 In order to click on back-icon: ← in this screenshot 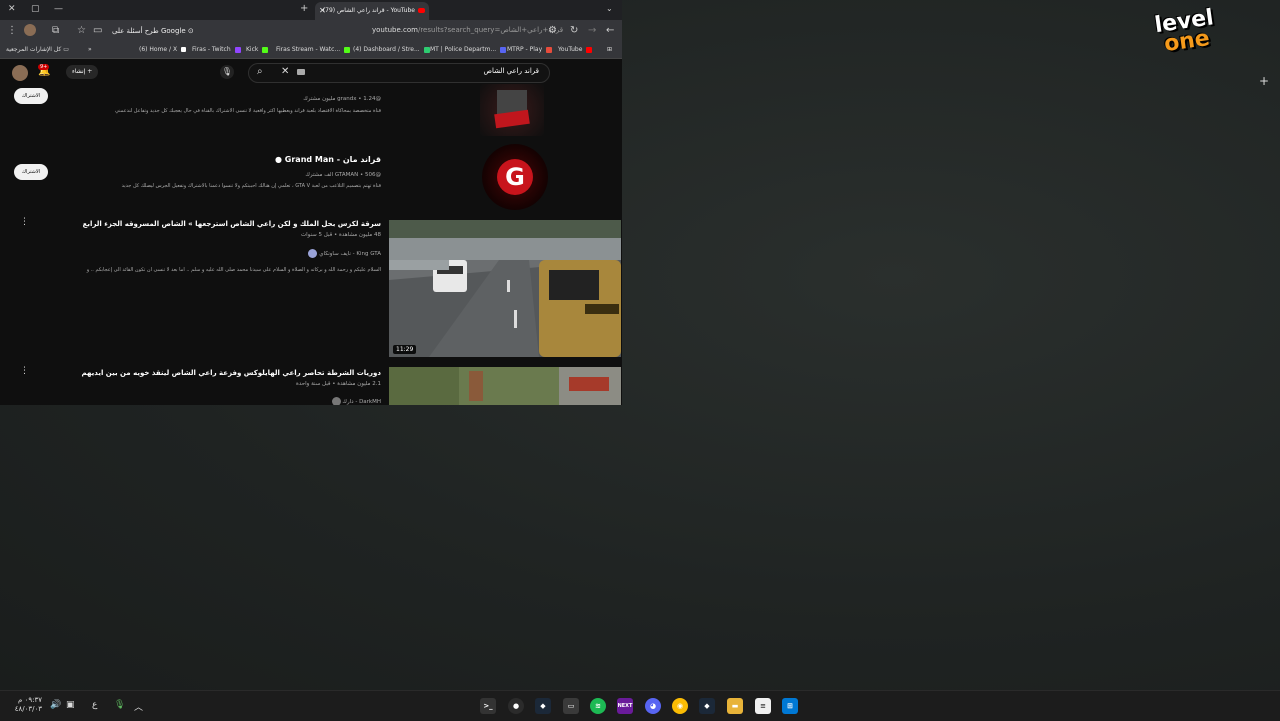, I will do `click(610, 30)`.